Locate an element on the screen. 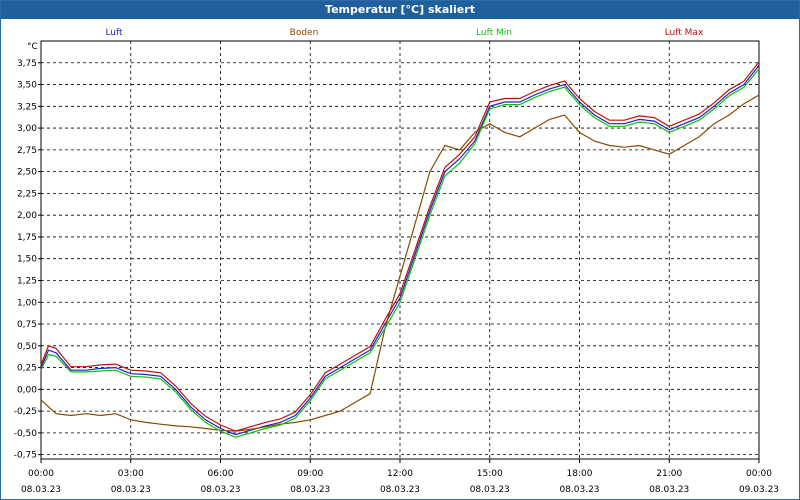  x-tick-time-label: 15:00 is located at coordinates (490, 474).